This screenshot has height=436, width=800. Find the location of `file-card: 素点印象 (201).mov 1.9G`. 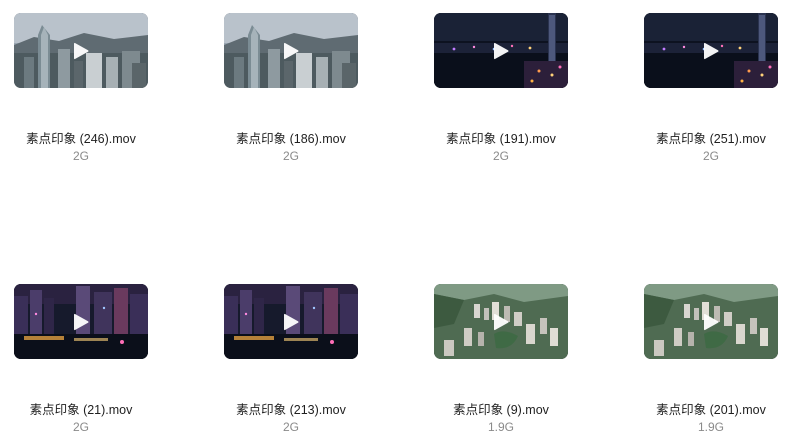

file-card: 素点印象 (201).mov 1.9G is located at coordinates (719, 360).